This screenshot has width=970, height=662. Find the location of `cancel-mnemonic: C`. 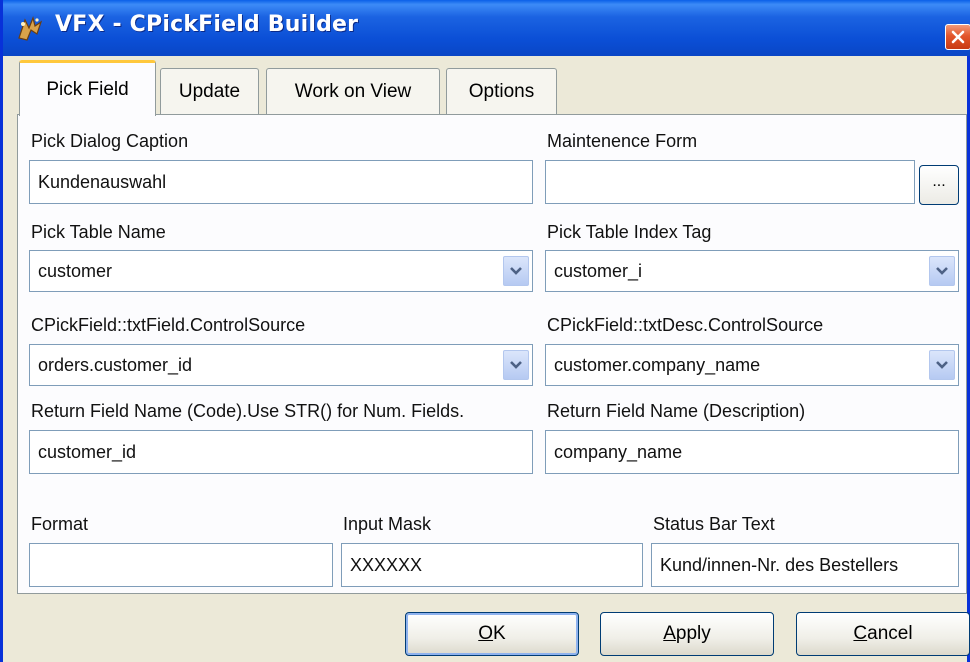

cancel-mnemonic: C is located at coordinates (860, 633).